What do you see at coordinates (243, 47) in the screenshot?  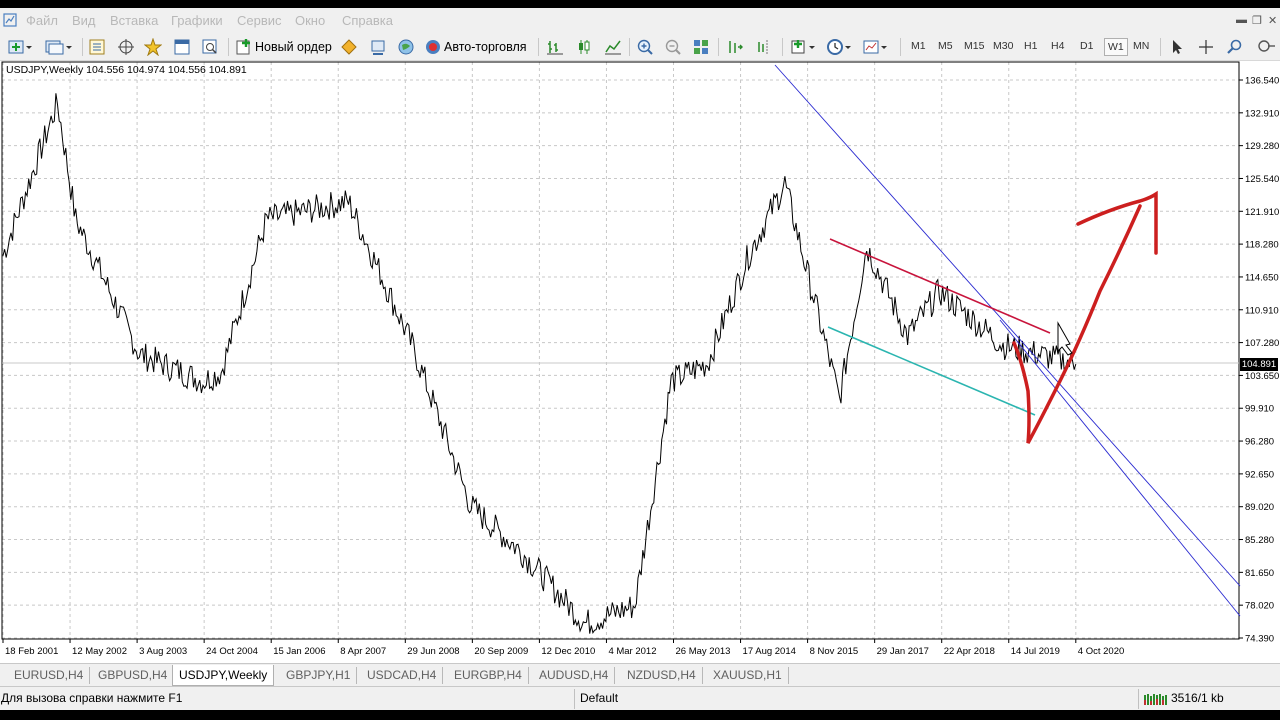 I see `new-order-icon` at bounding box center [243, 47].